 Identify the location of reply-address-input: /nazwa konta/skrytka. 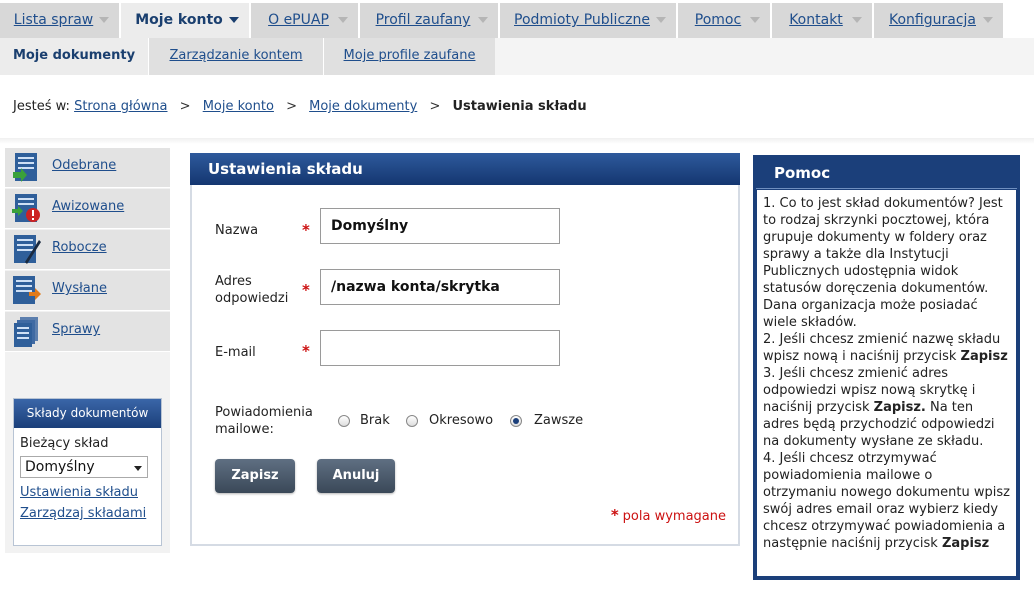
(440, 287).